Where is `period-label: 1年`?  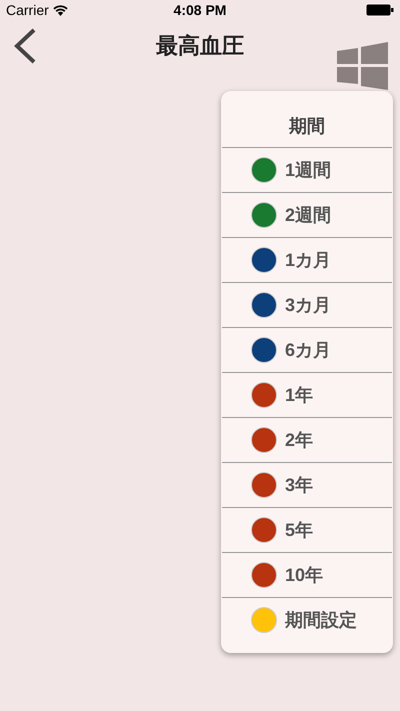 period-label: 1年 is located at coordinates (299, 395).